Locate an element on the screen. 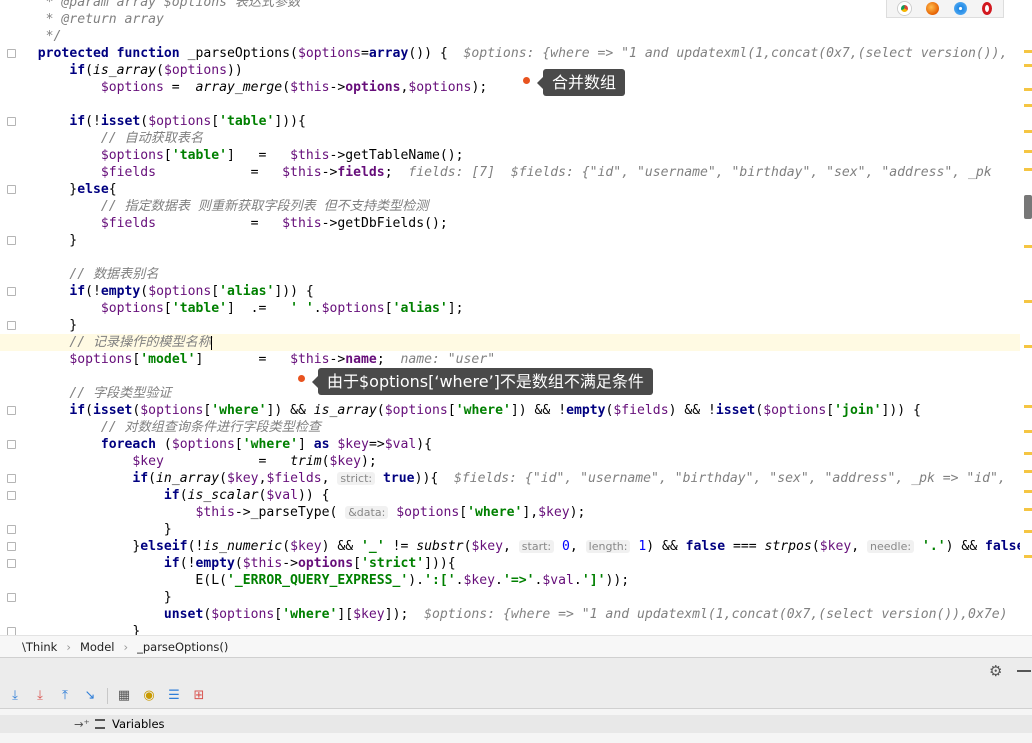 This screenshot has height=743, width=1032. code-token: $key is located at coordinates (369, 614).